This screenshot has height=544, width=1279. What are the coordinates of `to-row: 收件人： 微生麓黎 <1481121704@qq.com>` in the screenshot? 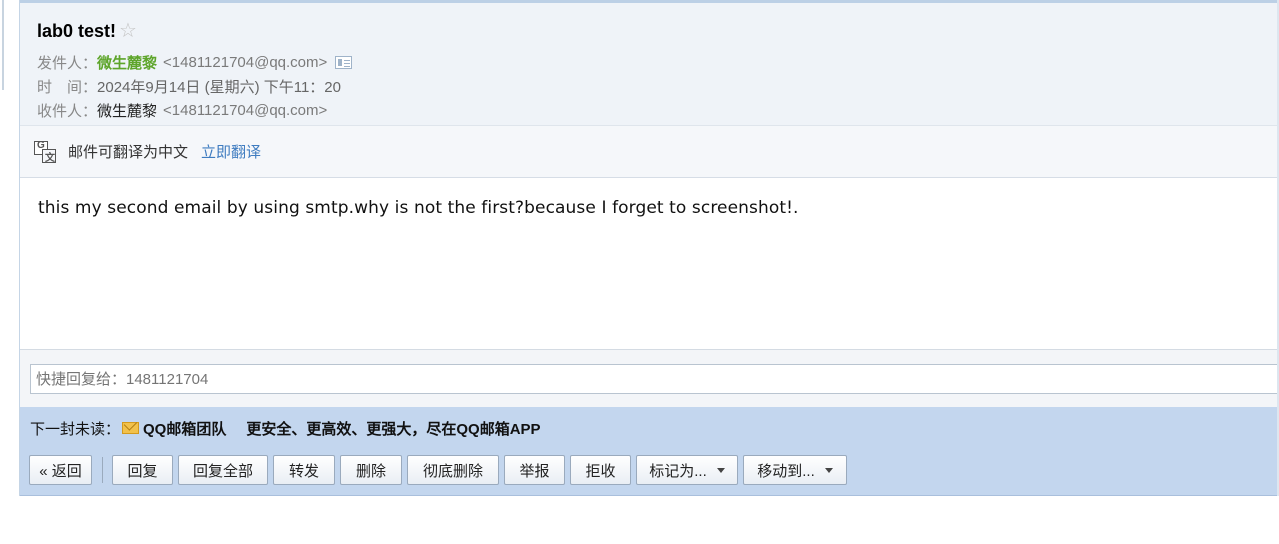 It's located at (182, 110).